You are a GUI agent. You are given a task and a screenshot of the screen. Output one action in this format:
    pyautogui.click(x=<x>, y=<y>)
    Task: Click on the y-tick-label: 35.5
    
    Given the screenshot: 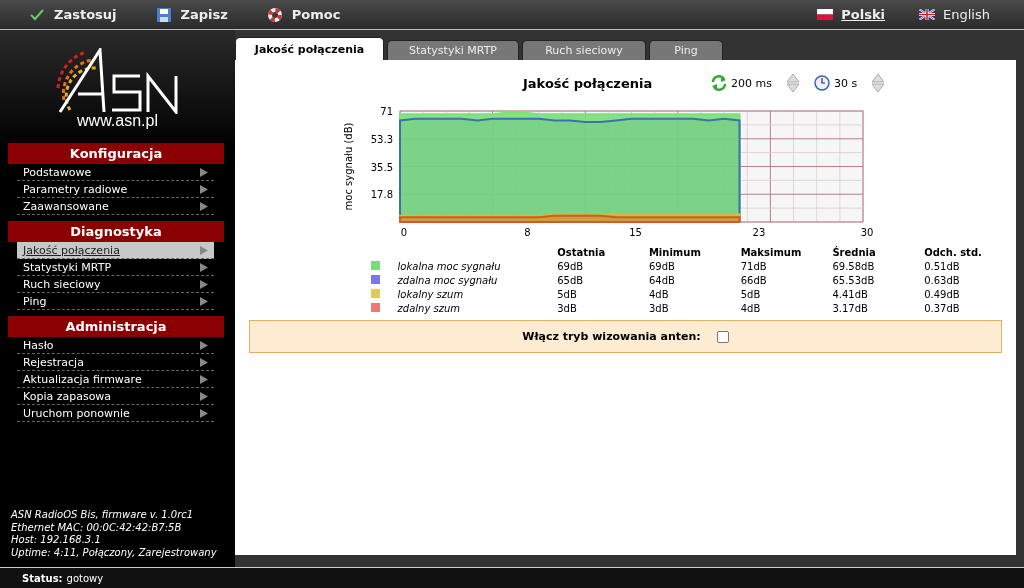 What is the action you would take?
    pyautogui.click(x=381, y=167)
    